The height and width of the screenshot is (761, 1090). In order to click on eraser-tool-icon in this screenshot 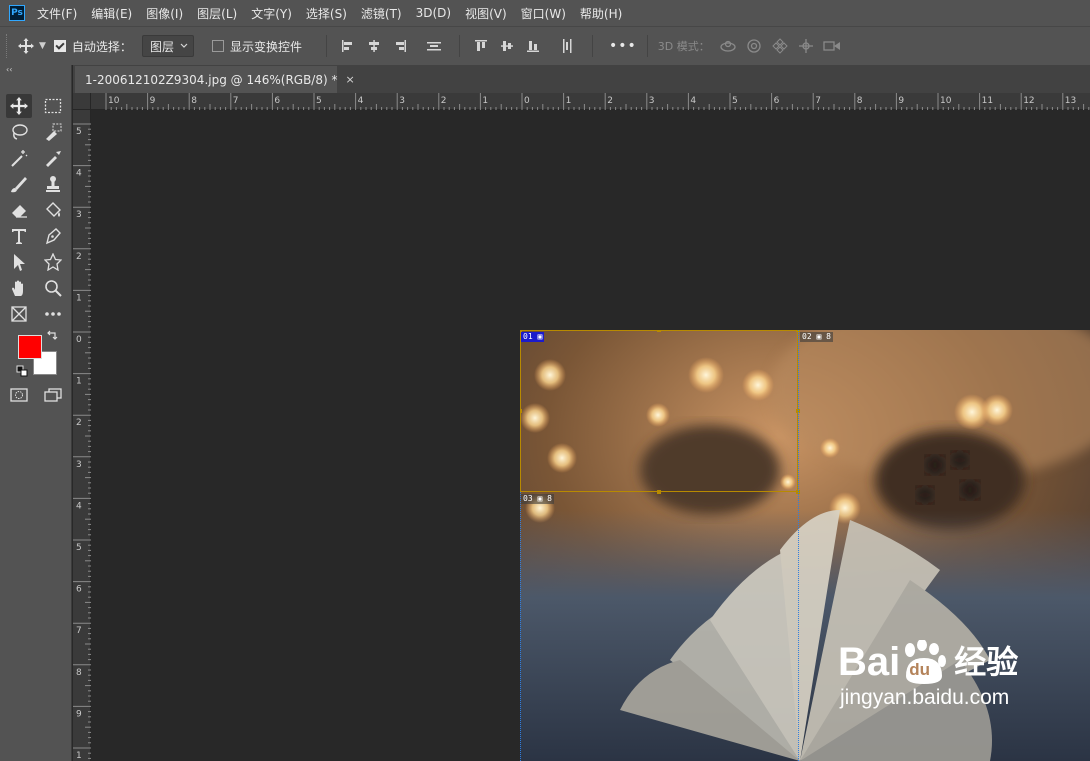, I will do `click(19, 210)`.